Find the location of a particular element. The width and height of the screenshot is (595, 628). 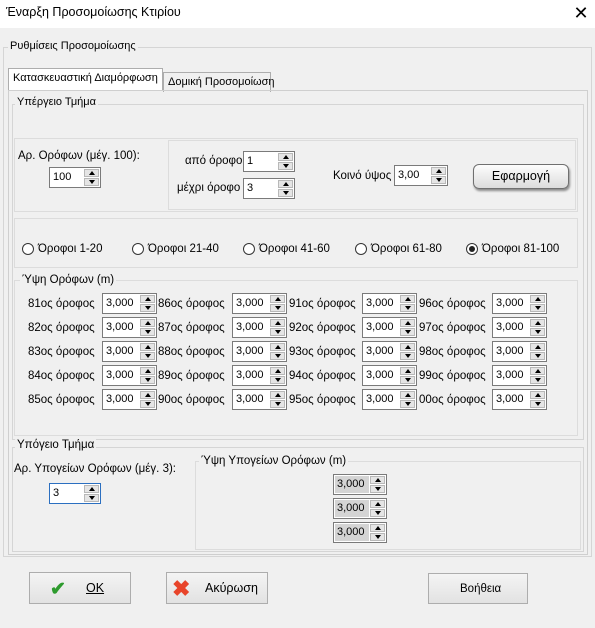

underground-count-stepper: 3 is located at coordinates (75, 493).